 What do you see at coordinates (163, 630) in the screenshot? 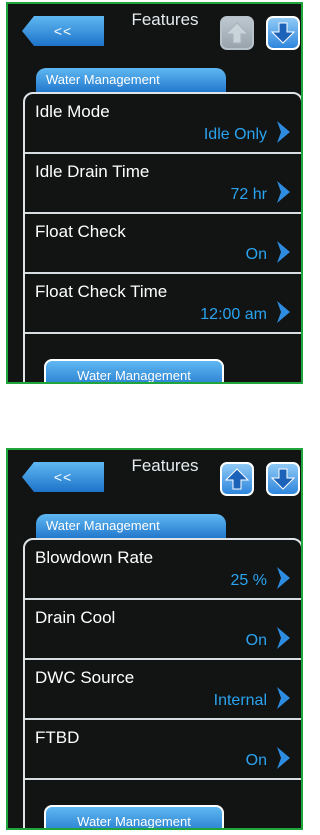
I see `setting-row-drain-cool: Drain Cool On` at bounding box center [163, 630].